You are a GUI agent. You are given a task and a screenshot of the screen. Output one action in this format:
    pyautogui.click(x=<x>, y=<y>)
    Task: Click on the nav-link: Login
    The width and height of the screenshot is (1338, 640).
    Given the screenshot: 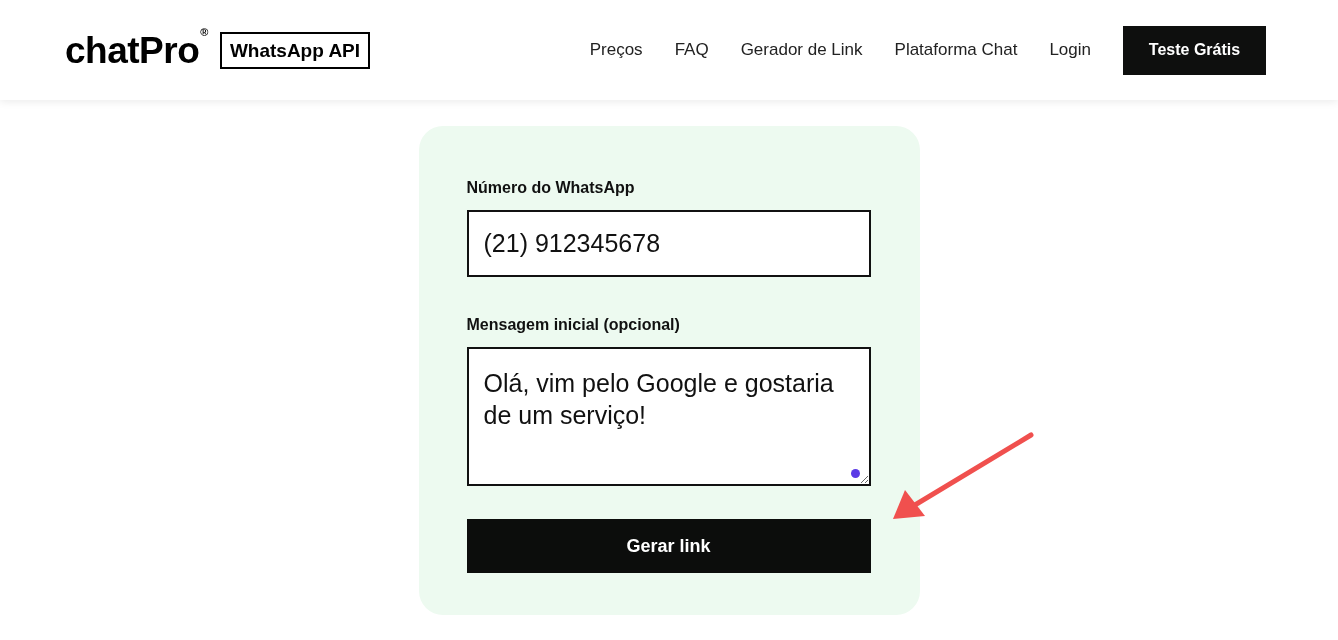 What is the action you would take?
    pyautogui.click(x=1070, y=50)
    